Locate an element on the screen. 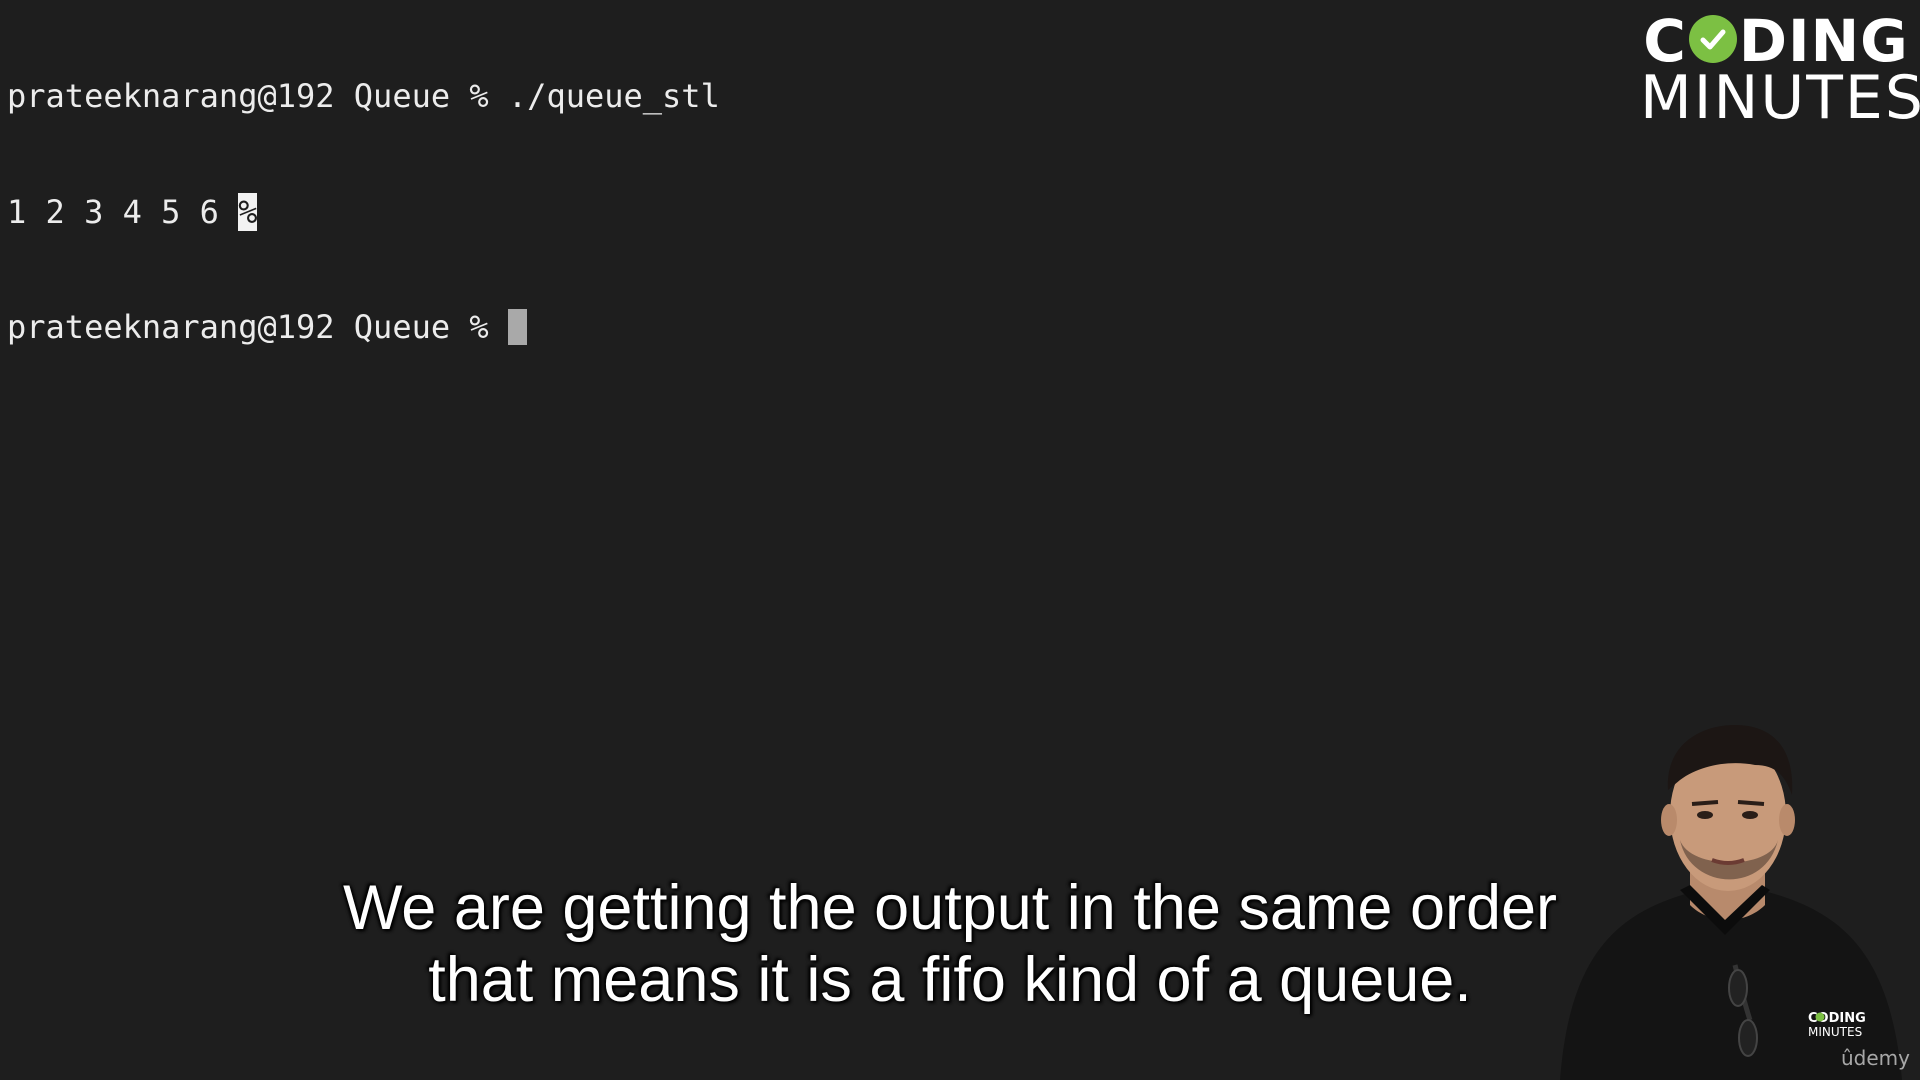 This screenshot has width=1920, height=1080. terminal-prompt: prateeknarang@192 Queue % is located at coordinates (257, 327).